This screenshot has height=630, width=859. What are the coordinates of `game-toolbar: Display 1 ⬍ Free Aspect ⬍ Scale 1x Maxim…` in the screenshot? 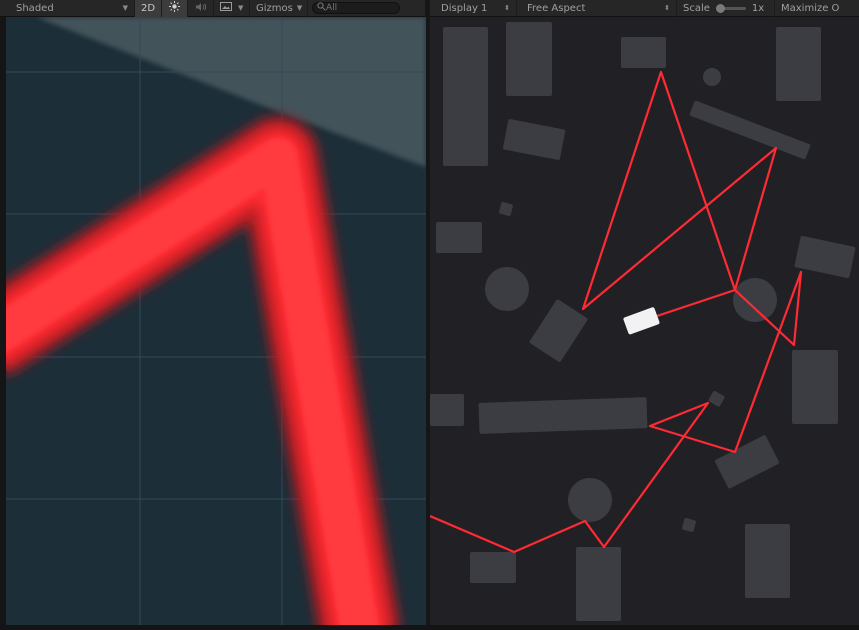 It's located at (644, 8).